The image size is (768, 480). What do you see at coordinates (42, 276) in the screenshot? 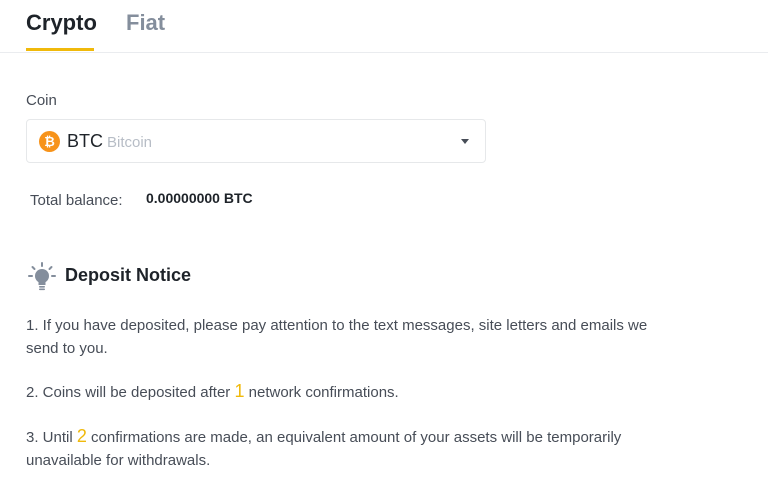
I see `lightbulb-icon` at bounding box center [42, 276].